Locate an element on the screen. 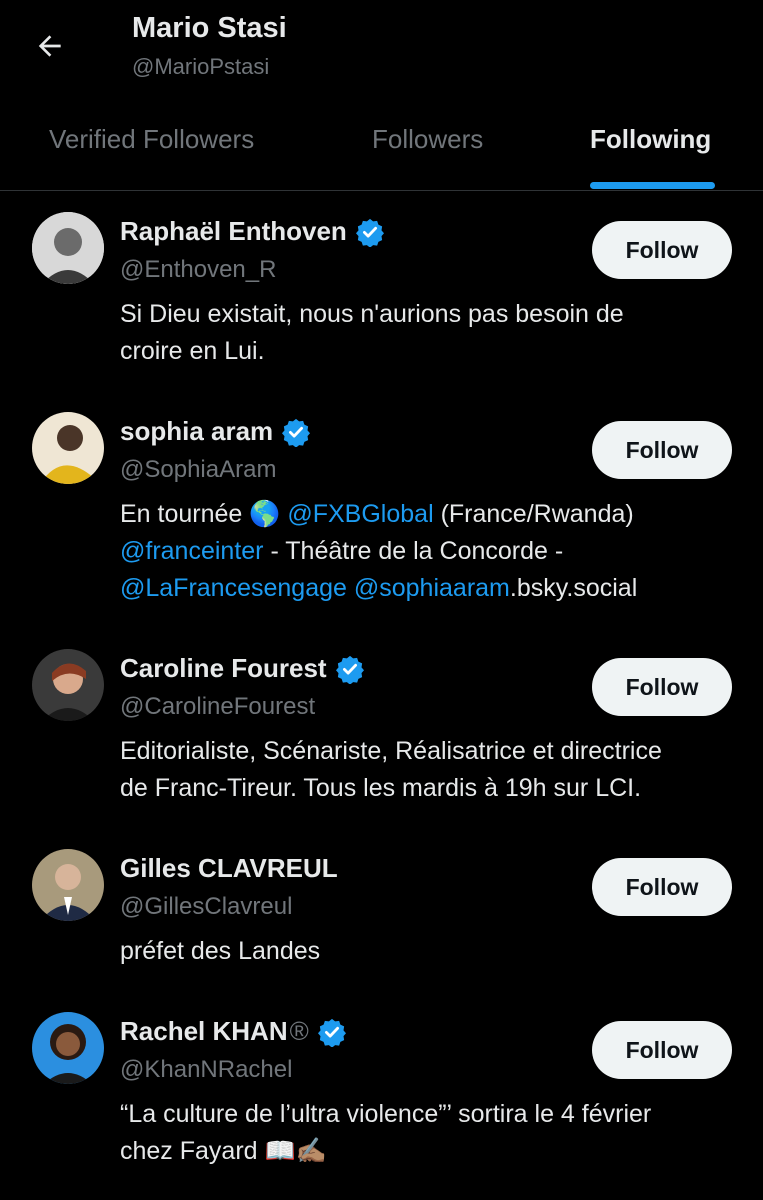 This screenshot has height=1200, width=763. bio-line: @LaFrancesengage @sophiaaram.bsky.social is located at coordinates (430, 588).